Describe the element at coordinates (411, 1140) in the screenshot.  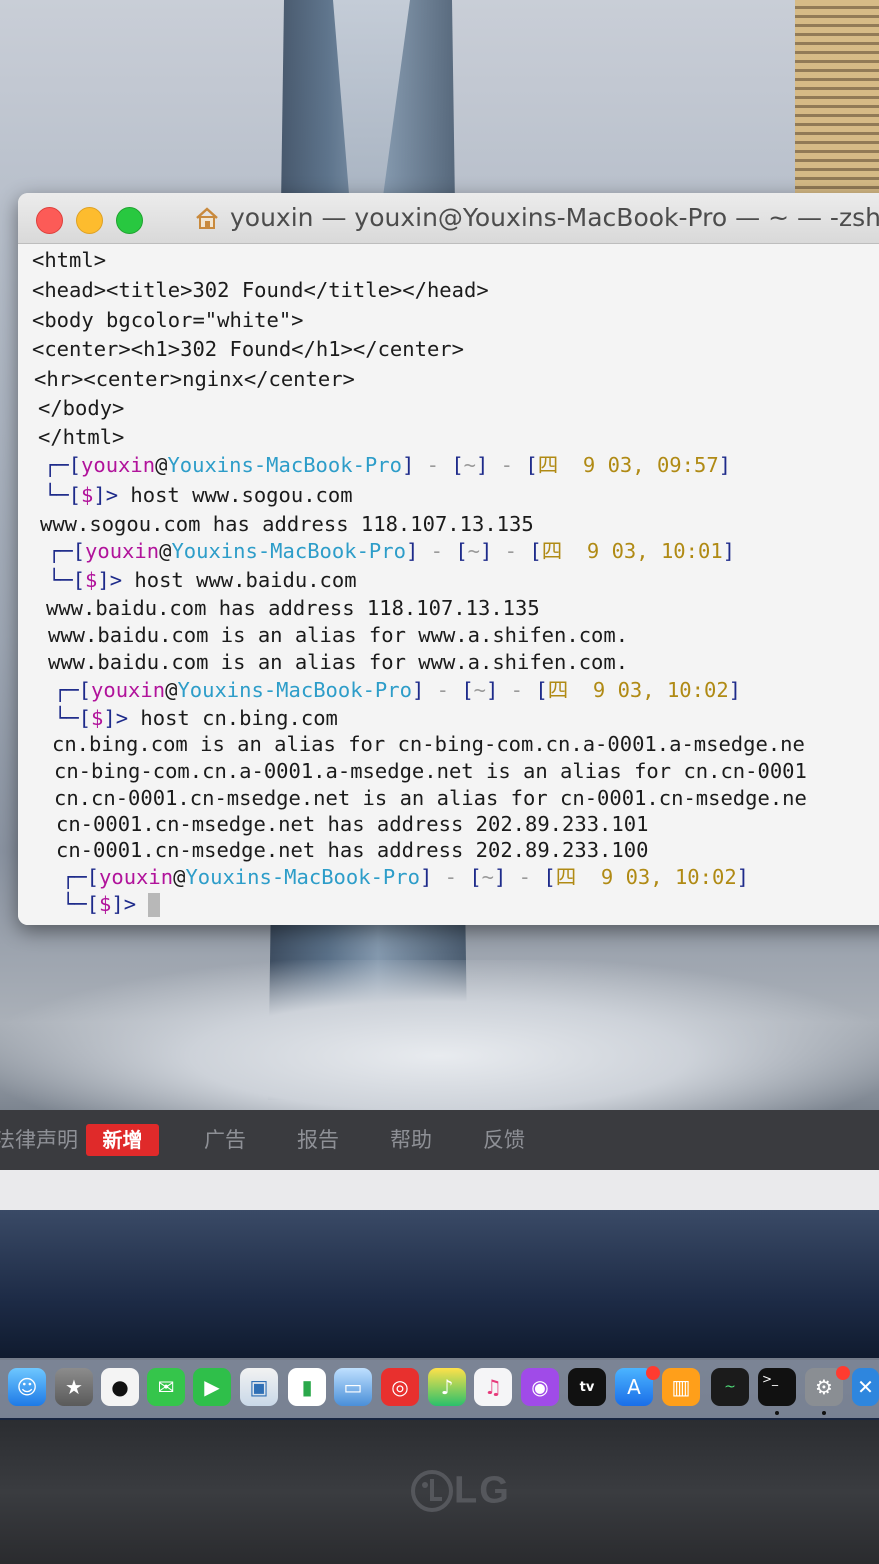
I see `footer-link-help: 帮助` at that location.